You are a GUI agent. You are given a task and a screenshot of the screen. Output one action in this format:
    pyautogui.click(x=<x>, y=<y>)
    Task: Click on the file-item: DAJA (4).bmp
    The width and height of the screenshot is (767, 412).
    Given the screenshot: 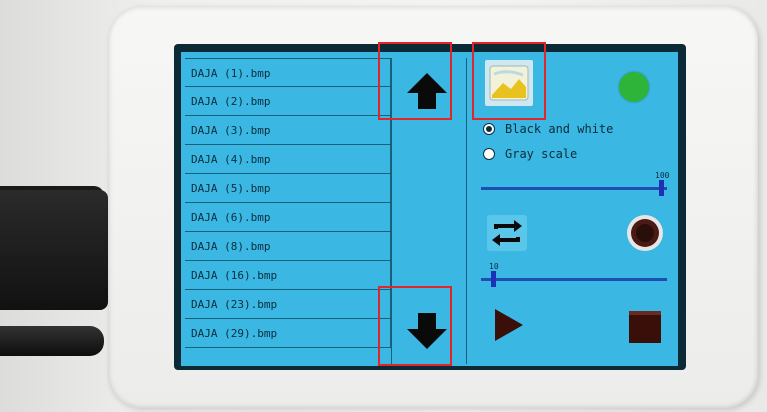 What is the action you would take?
    pyautogui.click(x=288, y=159)
    